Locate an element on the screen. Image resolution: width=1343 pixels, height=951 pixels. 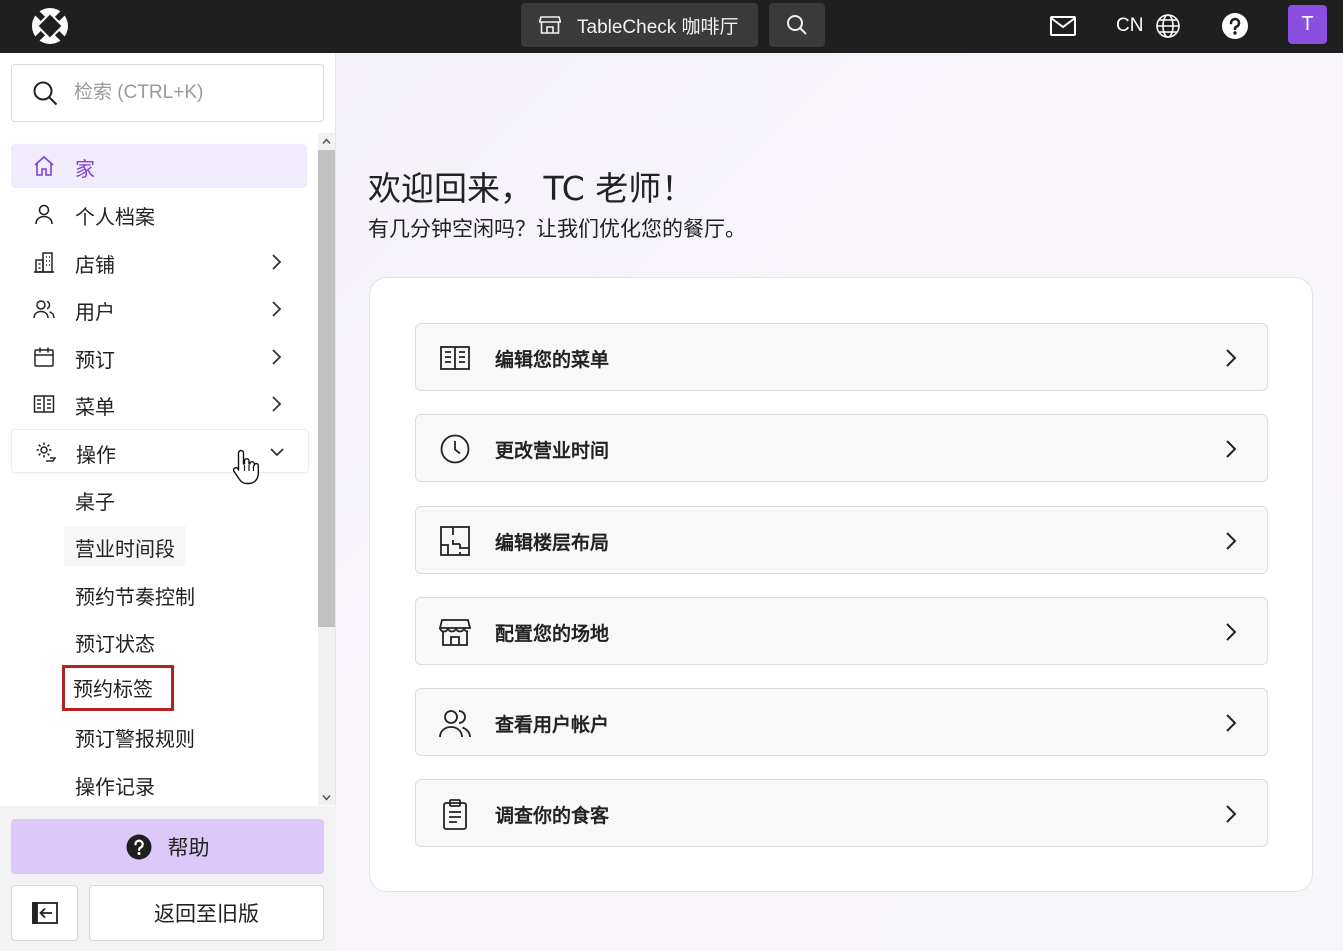
tablecheck-logo-icon is located at coordinates (50, 26).